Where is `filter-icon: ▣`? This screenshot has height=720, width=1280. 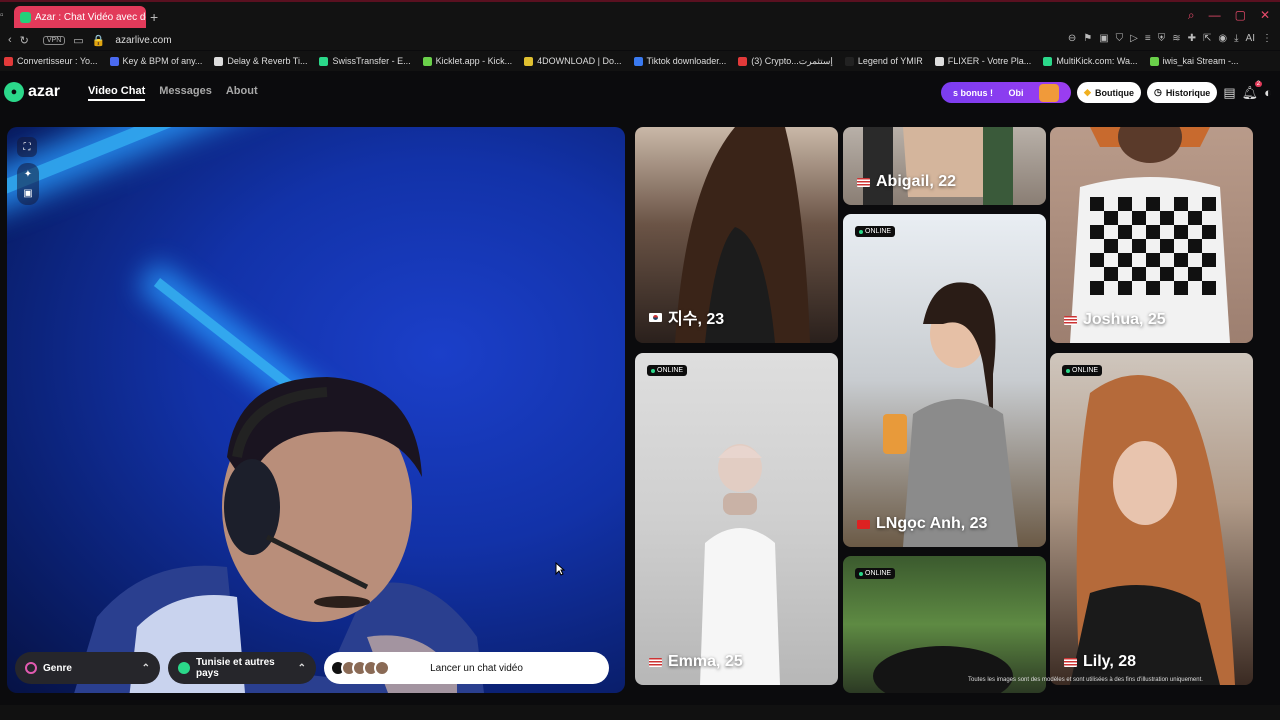
filter-icon: ▣ is located at coordinates (27, 193).